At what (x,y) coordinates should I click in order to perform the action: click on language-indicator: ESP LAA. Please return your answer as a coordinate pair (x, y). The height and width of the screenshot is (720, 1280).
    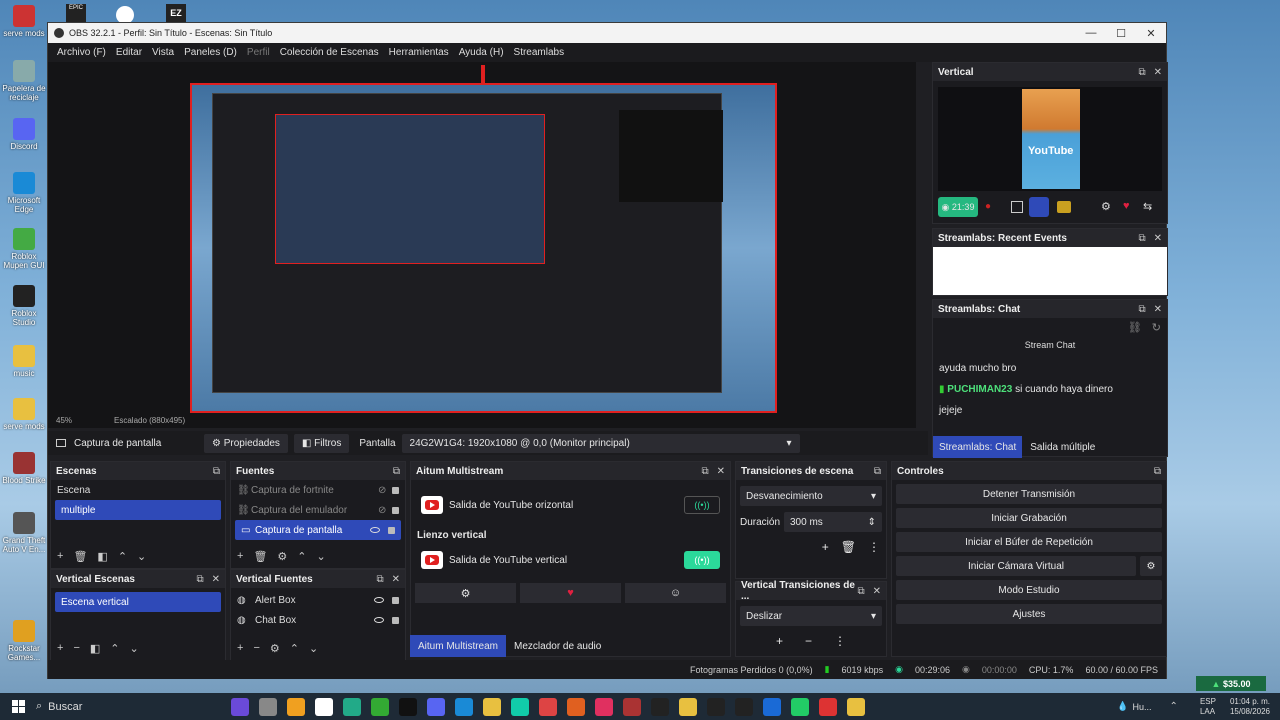
    Looking at the image, I should click on (1208, 707).